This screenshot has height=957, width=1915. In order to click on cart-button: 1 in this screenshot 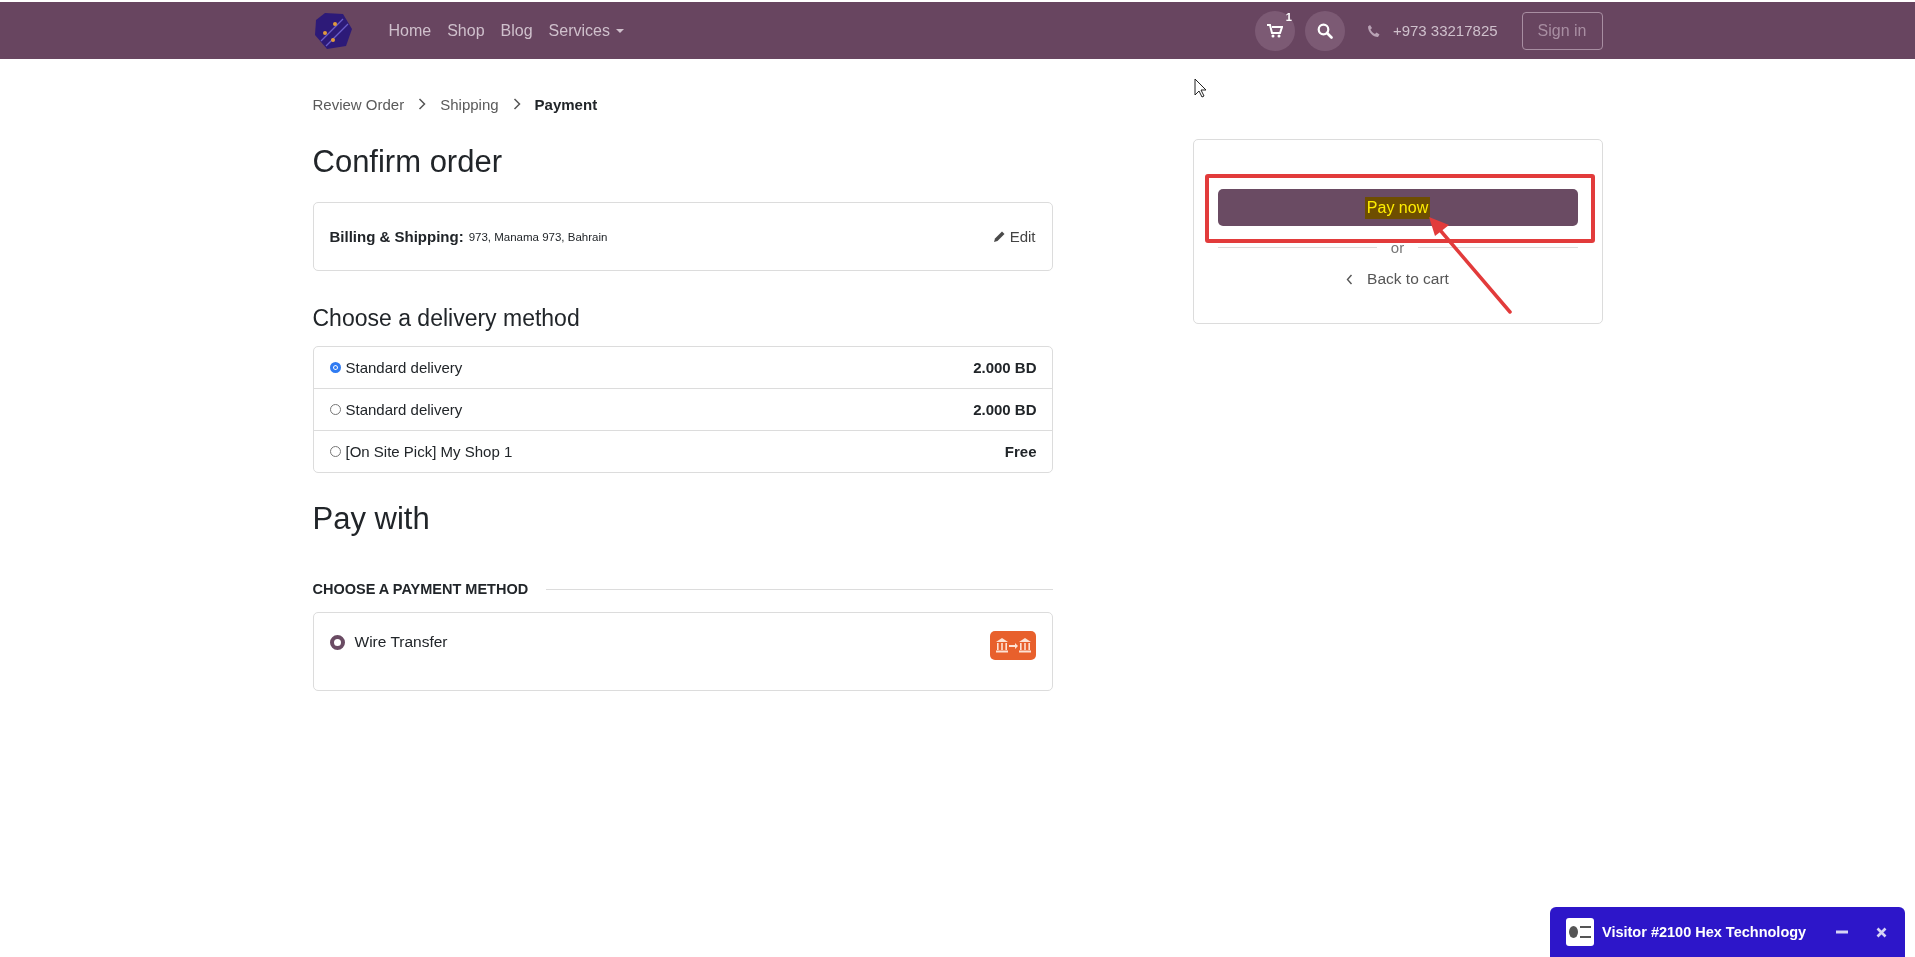, I will do `click(1274, 30)`.